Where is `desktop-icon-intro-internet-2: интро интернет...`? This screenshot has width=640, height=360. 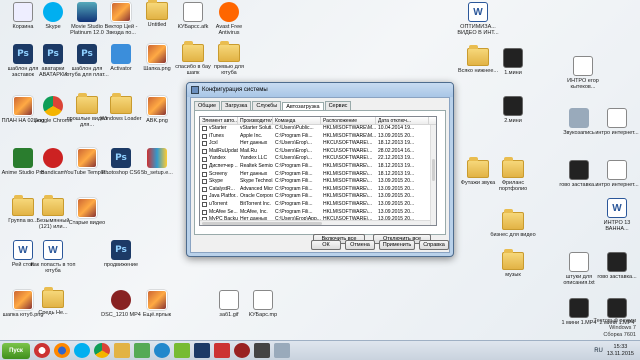
desktop-icon-intro-internet-2: интро интернет... is located at coordinates (617, 174).